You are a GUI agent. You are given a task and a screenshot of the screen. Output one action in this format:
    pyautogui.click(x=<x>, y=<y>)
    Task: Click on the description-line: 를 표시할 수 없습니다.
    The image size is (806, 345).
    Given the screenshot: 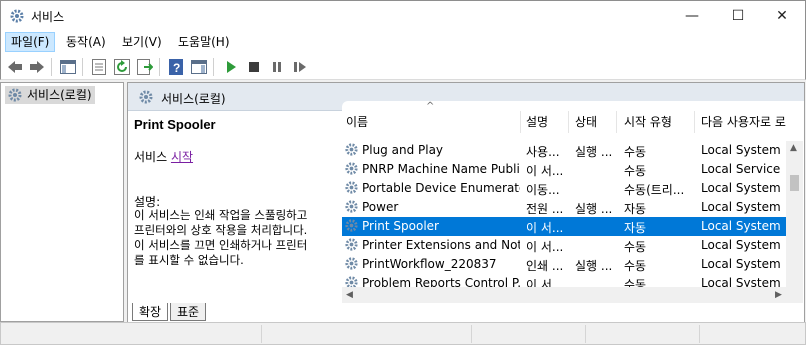 What is the action you would take?
    pyautogui.click(x=189, y=260)
    